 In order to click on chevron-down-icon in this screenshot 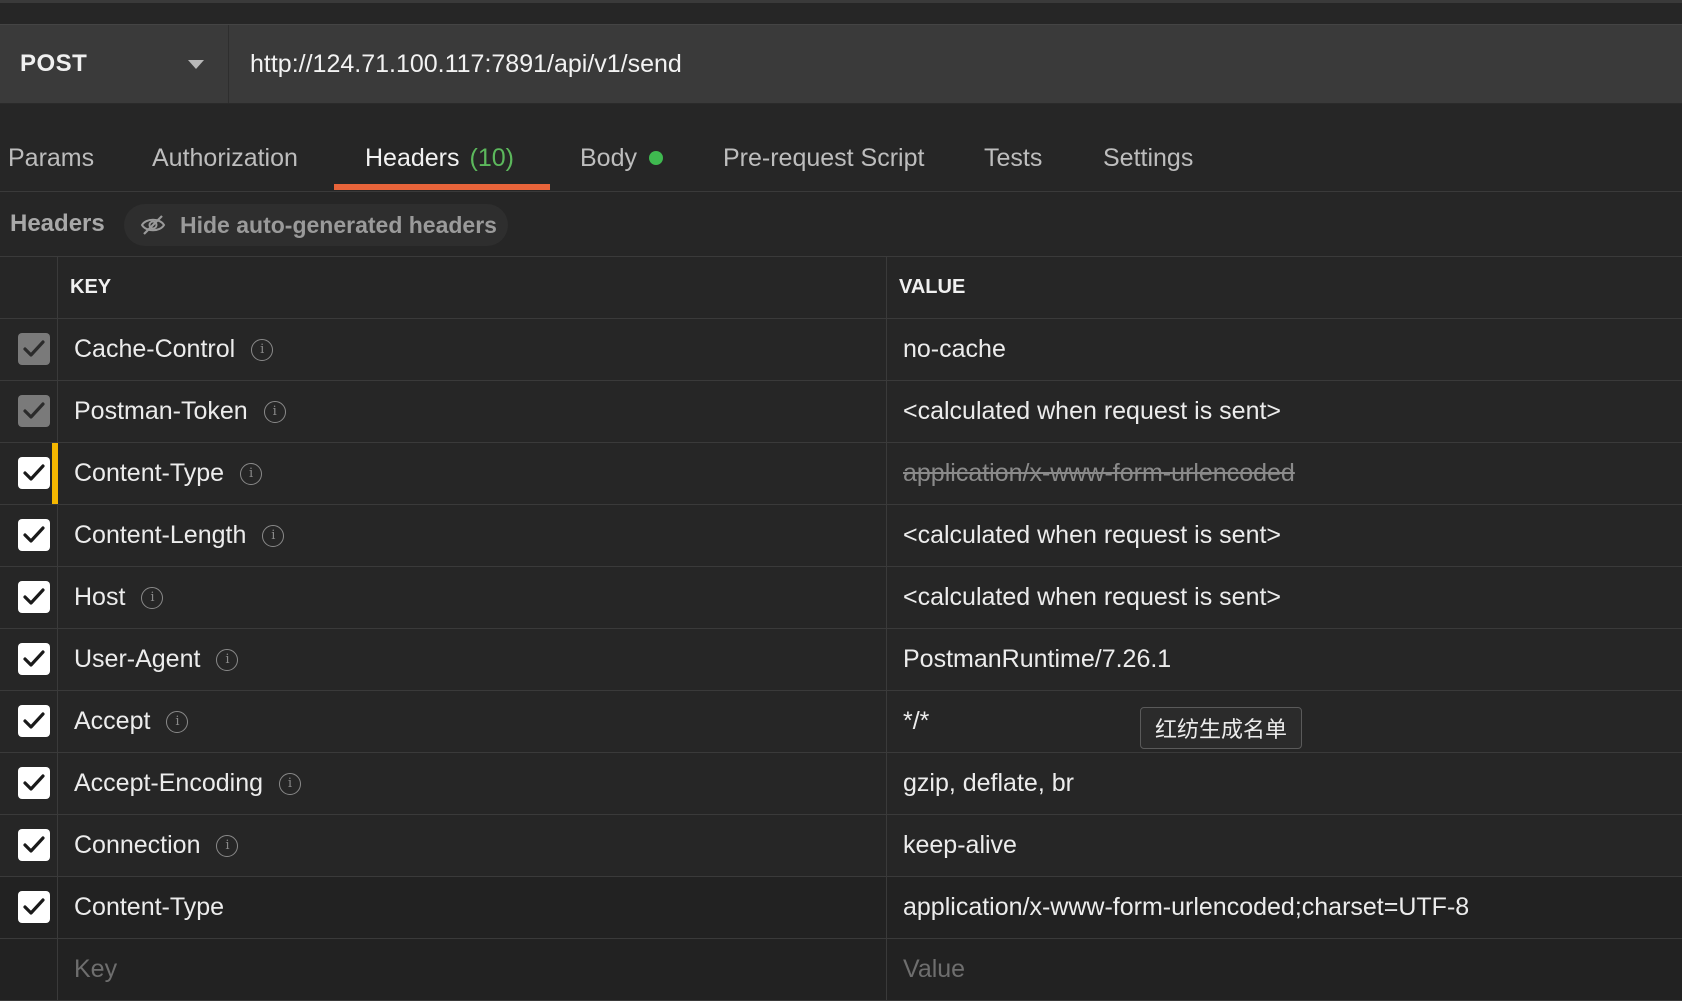, I will do `click(196, 64)`.